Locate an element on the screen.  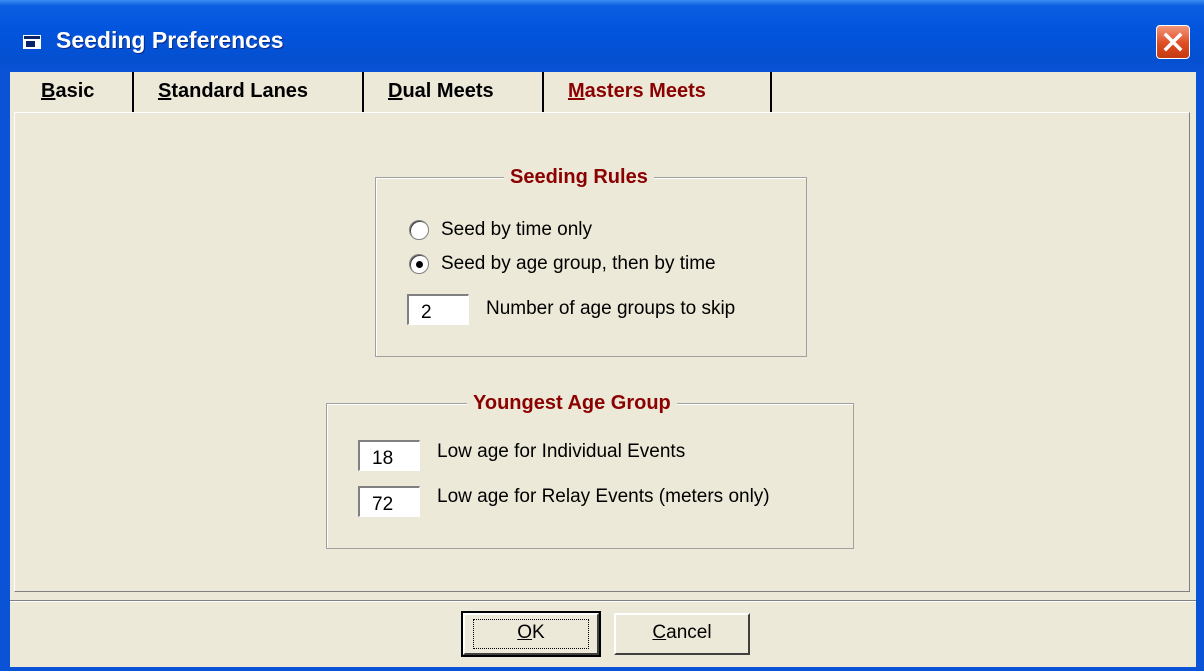
tab-dual-meets: Dual Meets is located at coordinates (454, 92).